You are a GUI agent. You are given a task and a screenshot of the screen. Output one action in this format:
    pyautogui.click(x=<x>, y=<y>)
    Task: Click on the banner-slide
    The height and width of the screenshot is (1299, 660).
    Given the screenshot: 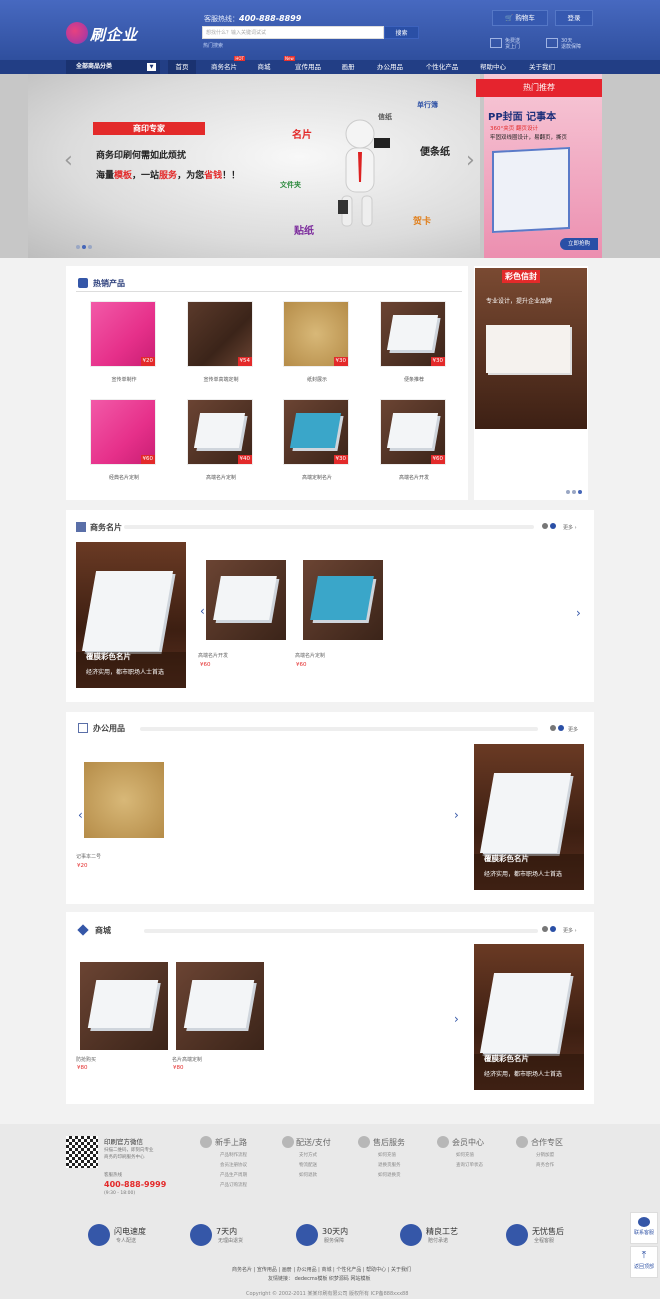 What is the action you would take?
    pyautogui.click(x=254, y=166)
    